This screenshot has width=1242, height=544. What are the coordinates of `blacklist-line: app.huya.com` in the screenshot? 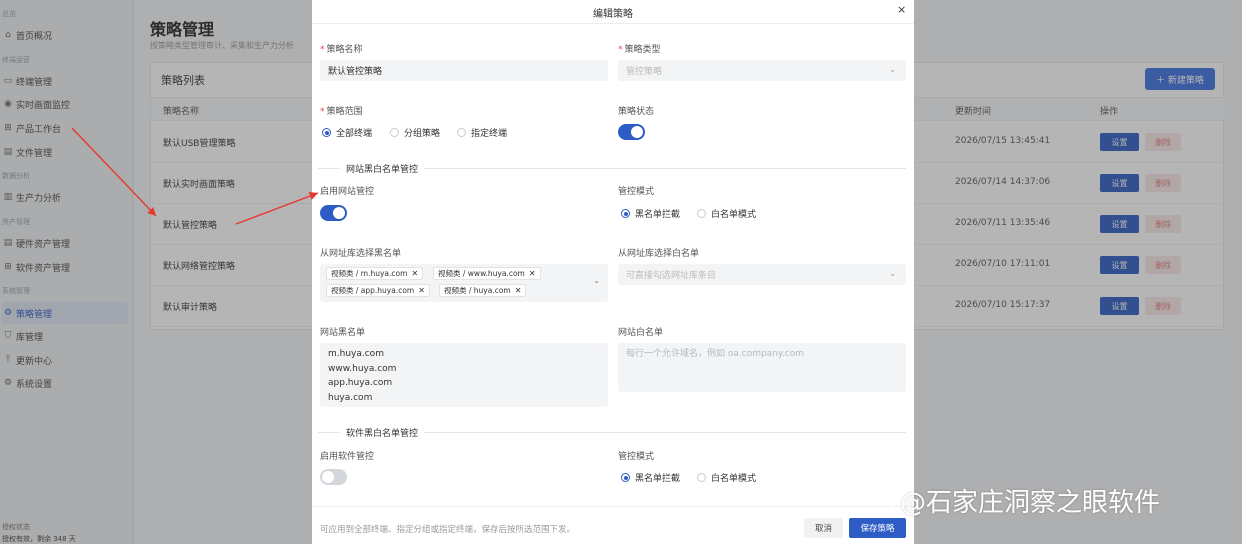 It's located at (360, 383).